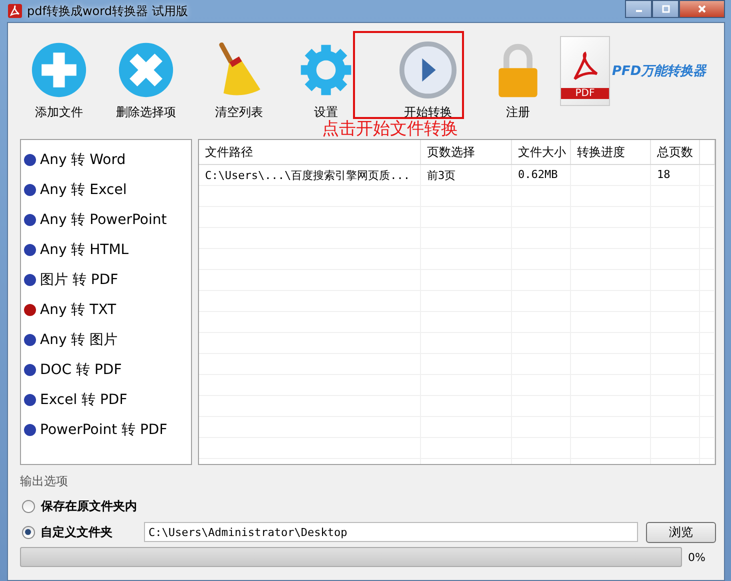  I want to click on section-title: 输出选项, so click(44, 481).